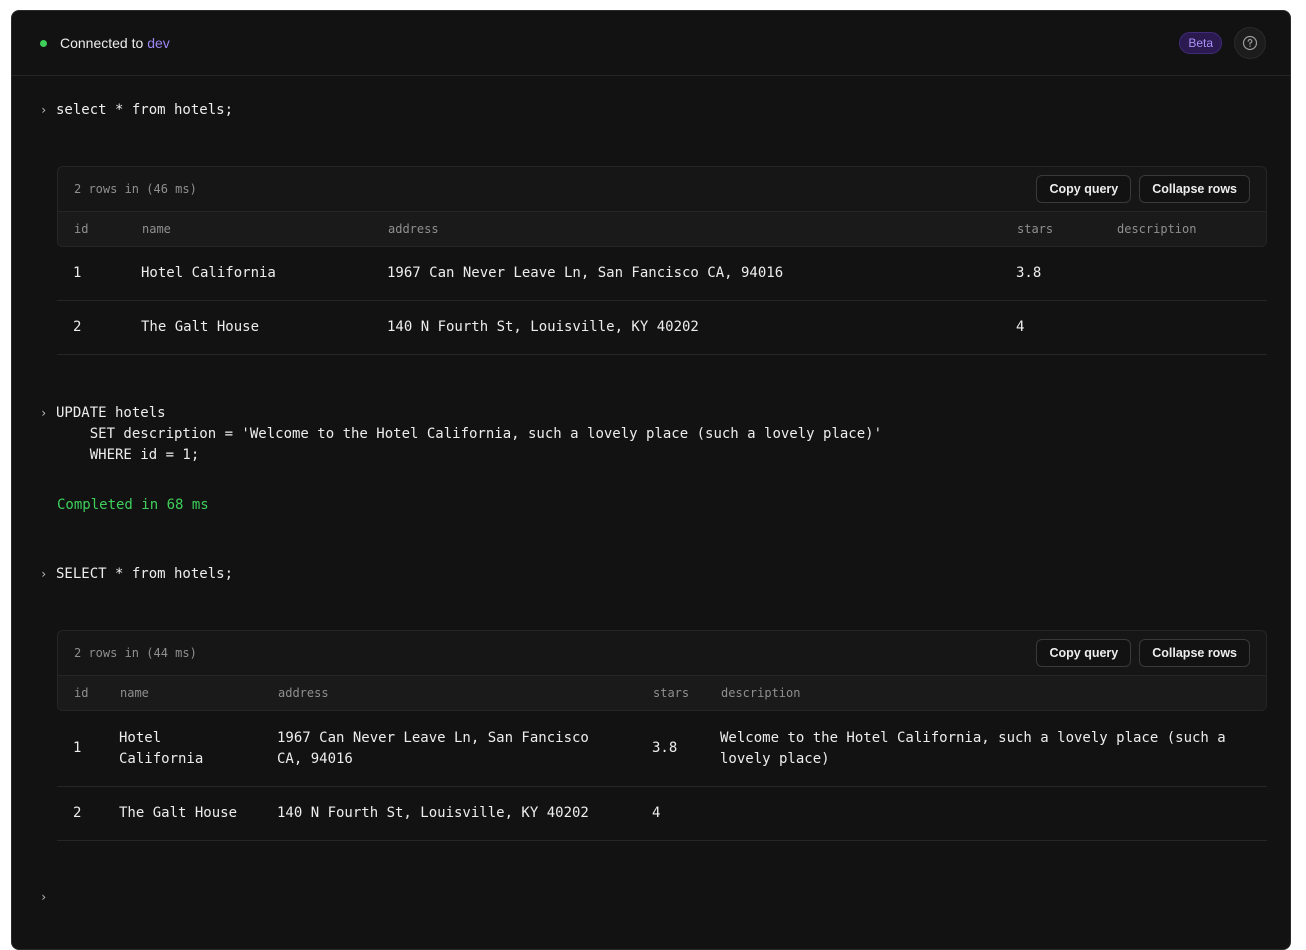 The height and width of the screenshot is (950, 1306). I want to click on query-text: UPDATE hotels, so click(111, 413).